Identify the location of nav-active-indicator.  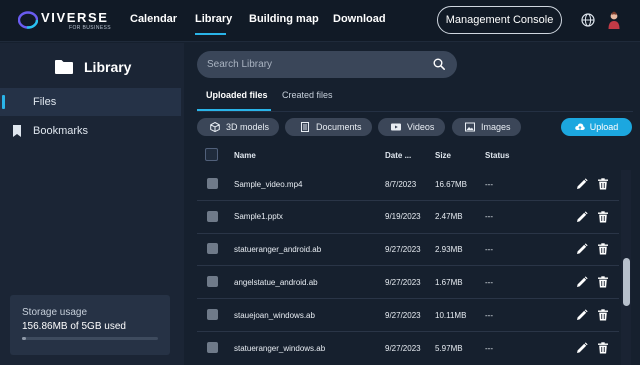
(210, 34).